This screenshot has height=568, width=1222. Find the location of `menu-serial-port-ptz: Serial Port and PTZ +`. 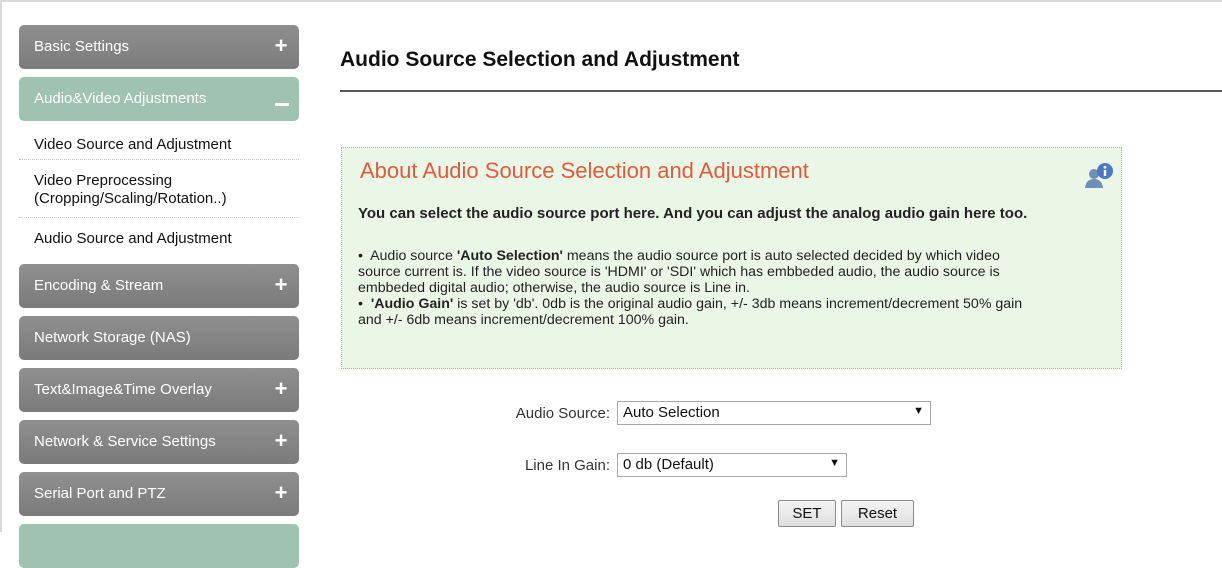

menu-serial-port-ptz: Serial Port and PTZ + is located at coordinates (159, 494).